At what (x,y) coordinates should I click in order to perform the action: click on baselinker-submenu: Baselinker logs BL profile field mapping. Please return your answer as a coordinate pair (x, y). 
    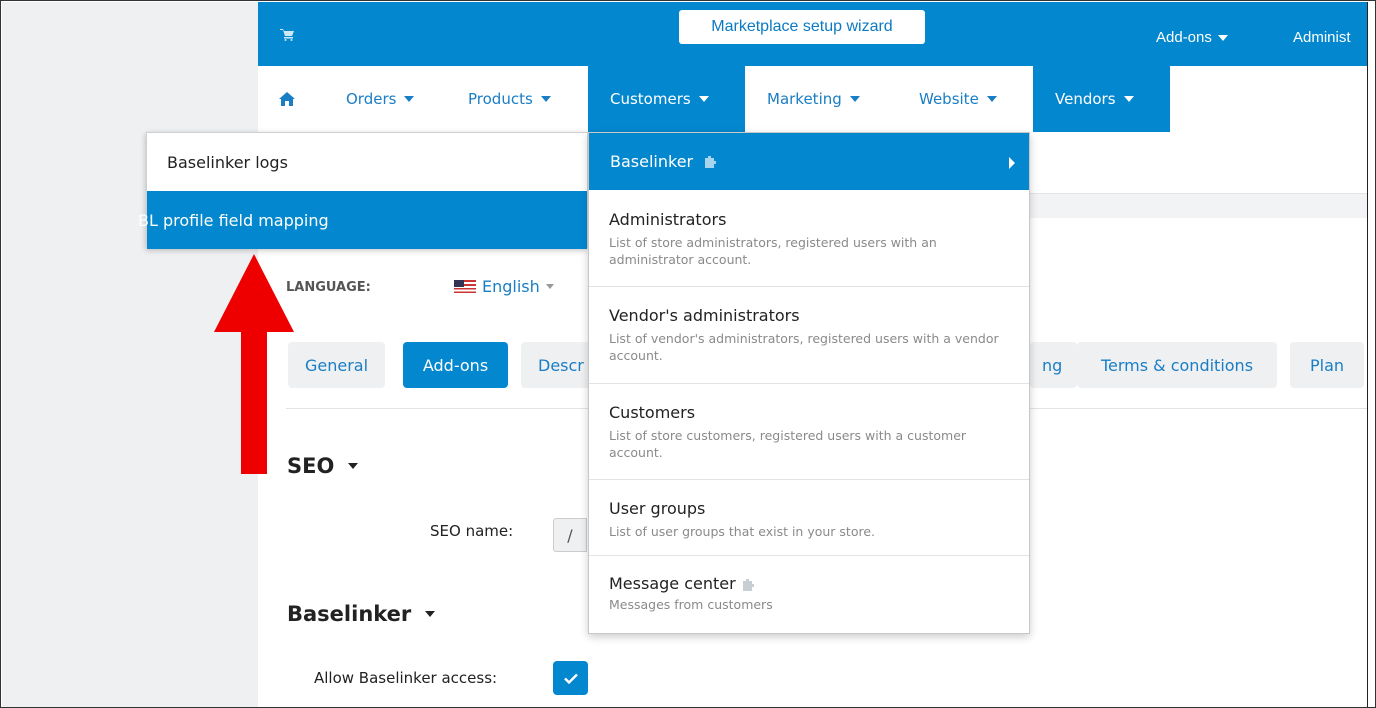
    Looking at the image, I should click on (363, 190).